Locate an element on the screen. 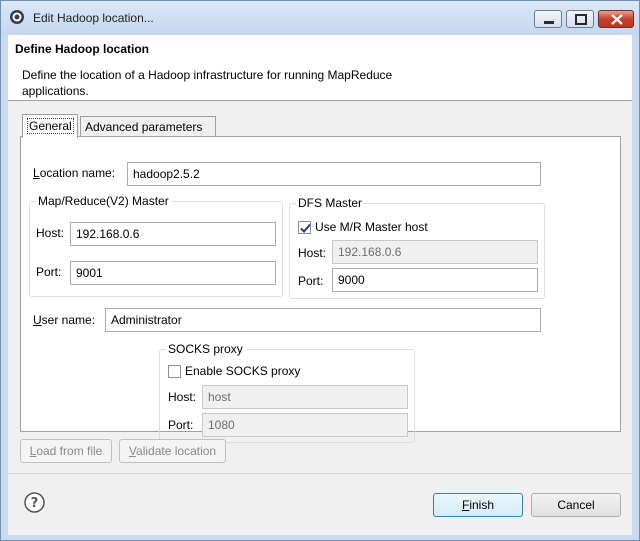  tab-general-label: General is located at coordinates (50, 126).